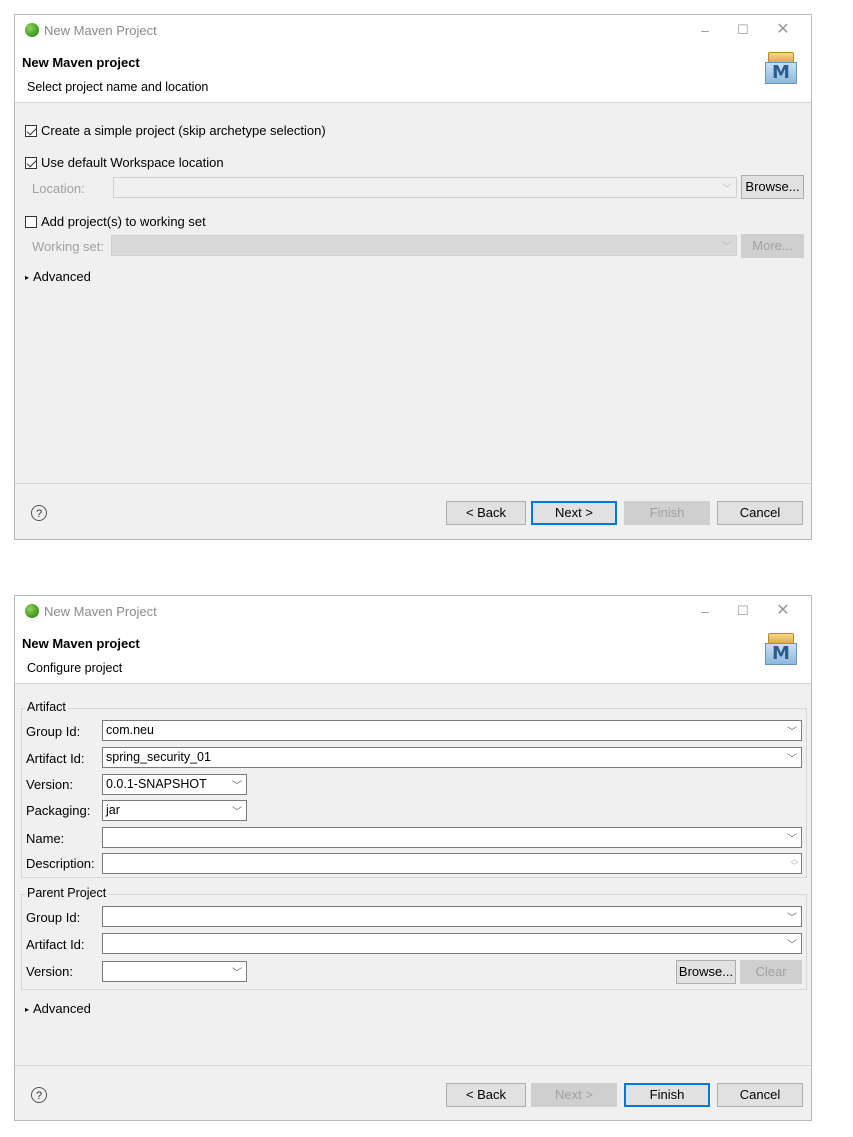 This screenshot has width=853, height=1137. What do you see at coordinates (771, 972) in the screenshot?
I see `clear-button: Clear` at bounding box center [771, 972].